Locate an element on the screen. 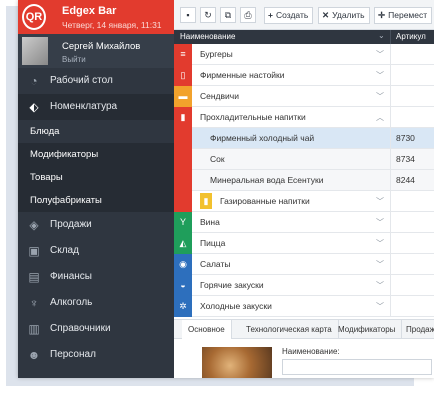 This screenshot has height=400, width=434. name-field is located at coordinates (357, 367).